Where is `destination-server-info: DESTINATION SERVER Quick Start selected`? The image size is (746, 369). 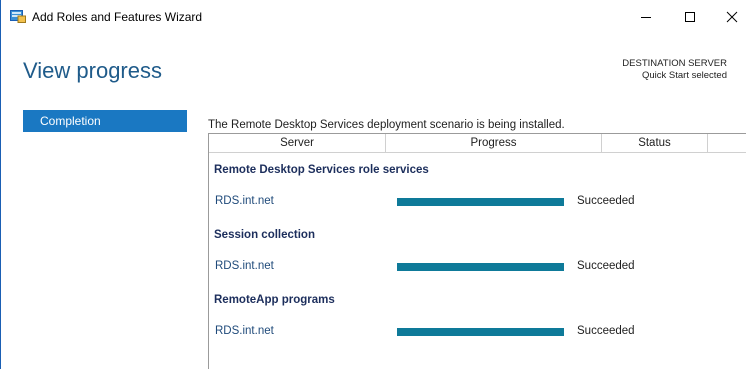 destination-server-info: DESTINATION SERVER Quick Start selected is located at coordinates (674, 70).